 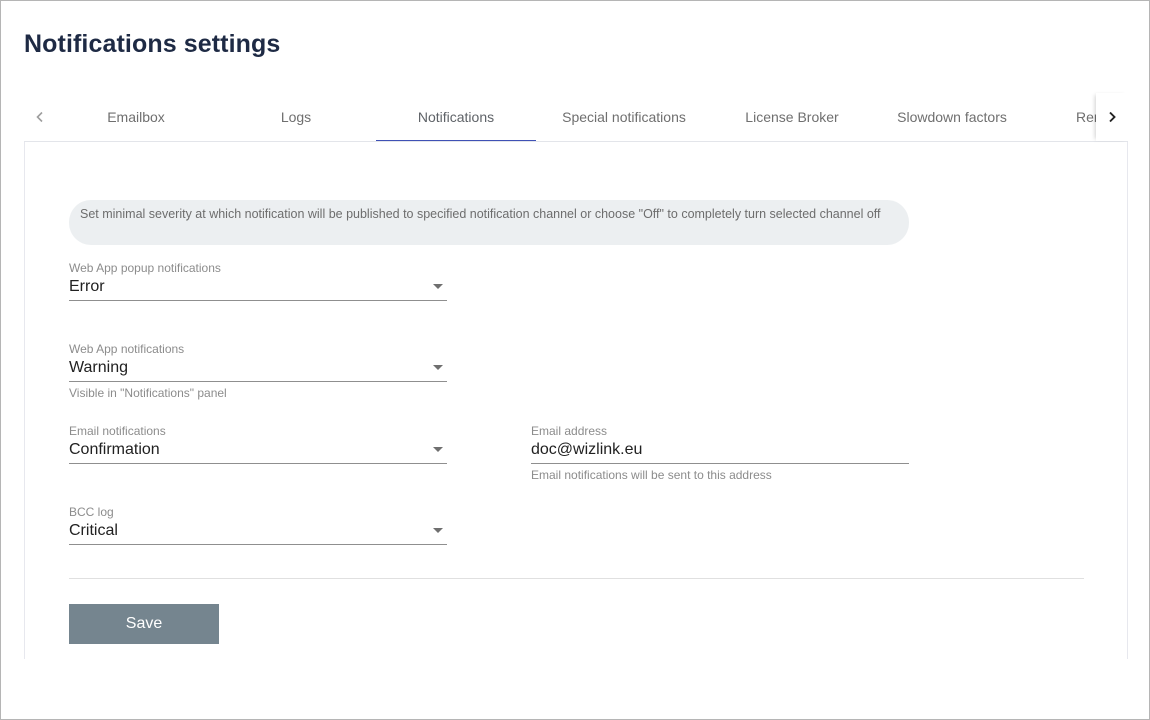 What do you see at coordinates (1086, 117) in the screenshot?
I see `tab-label: Remo` at bounding box center [1086, 117].